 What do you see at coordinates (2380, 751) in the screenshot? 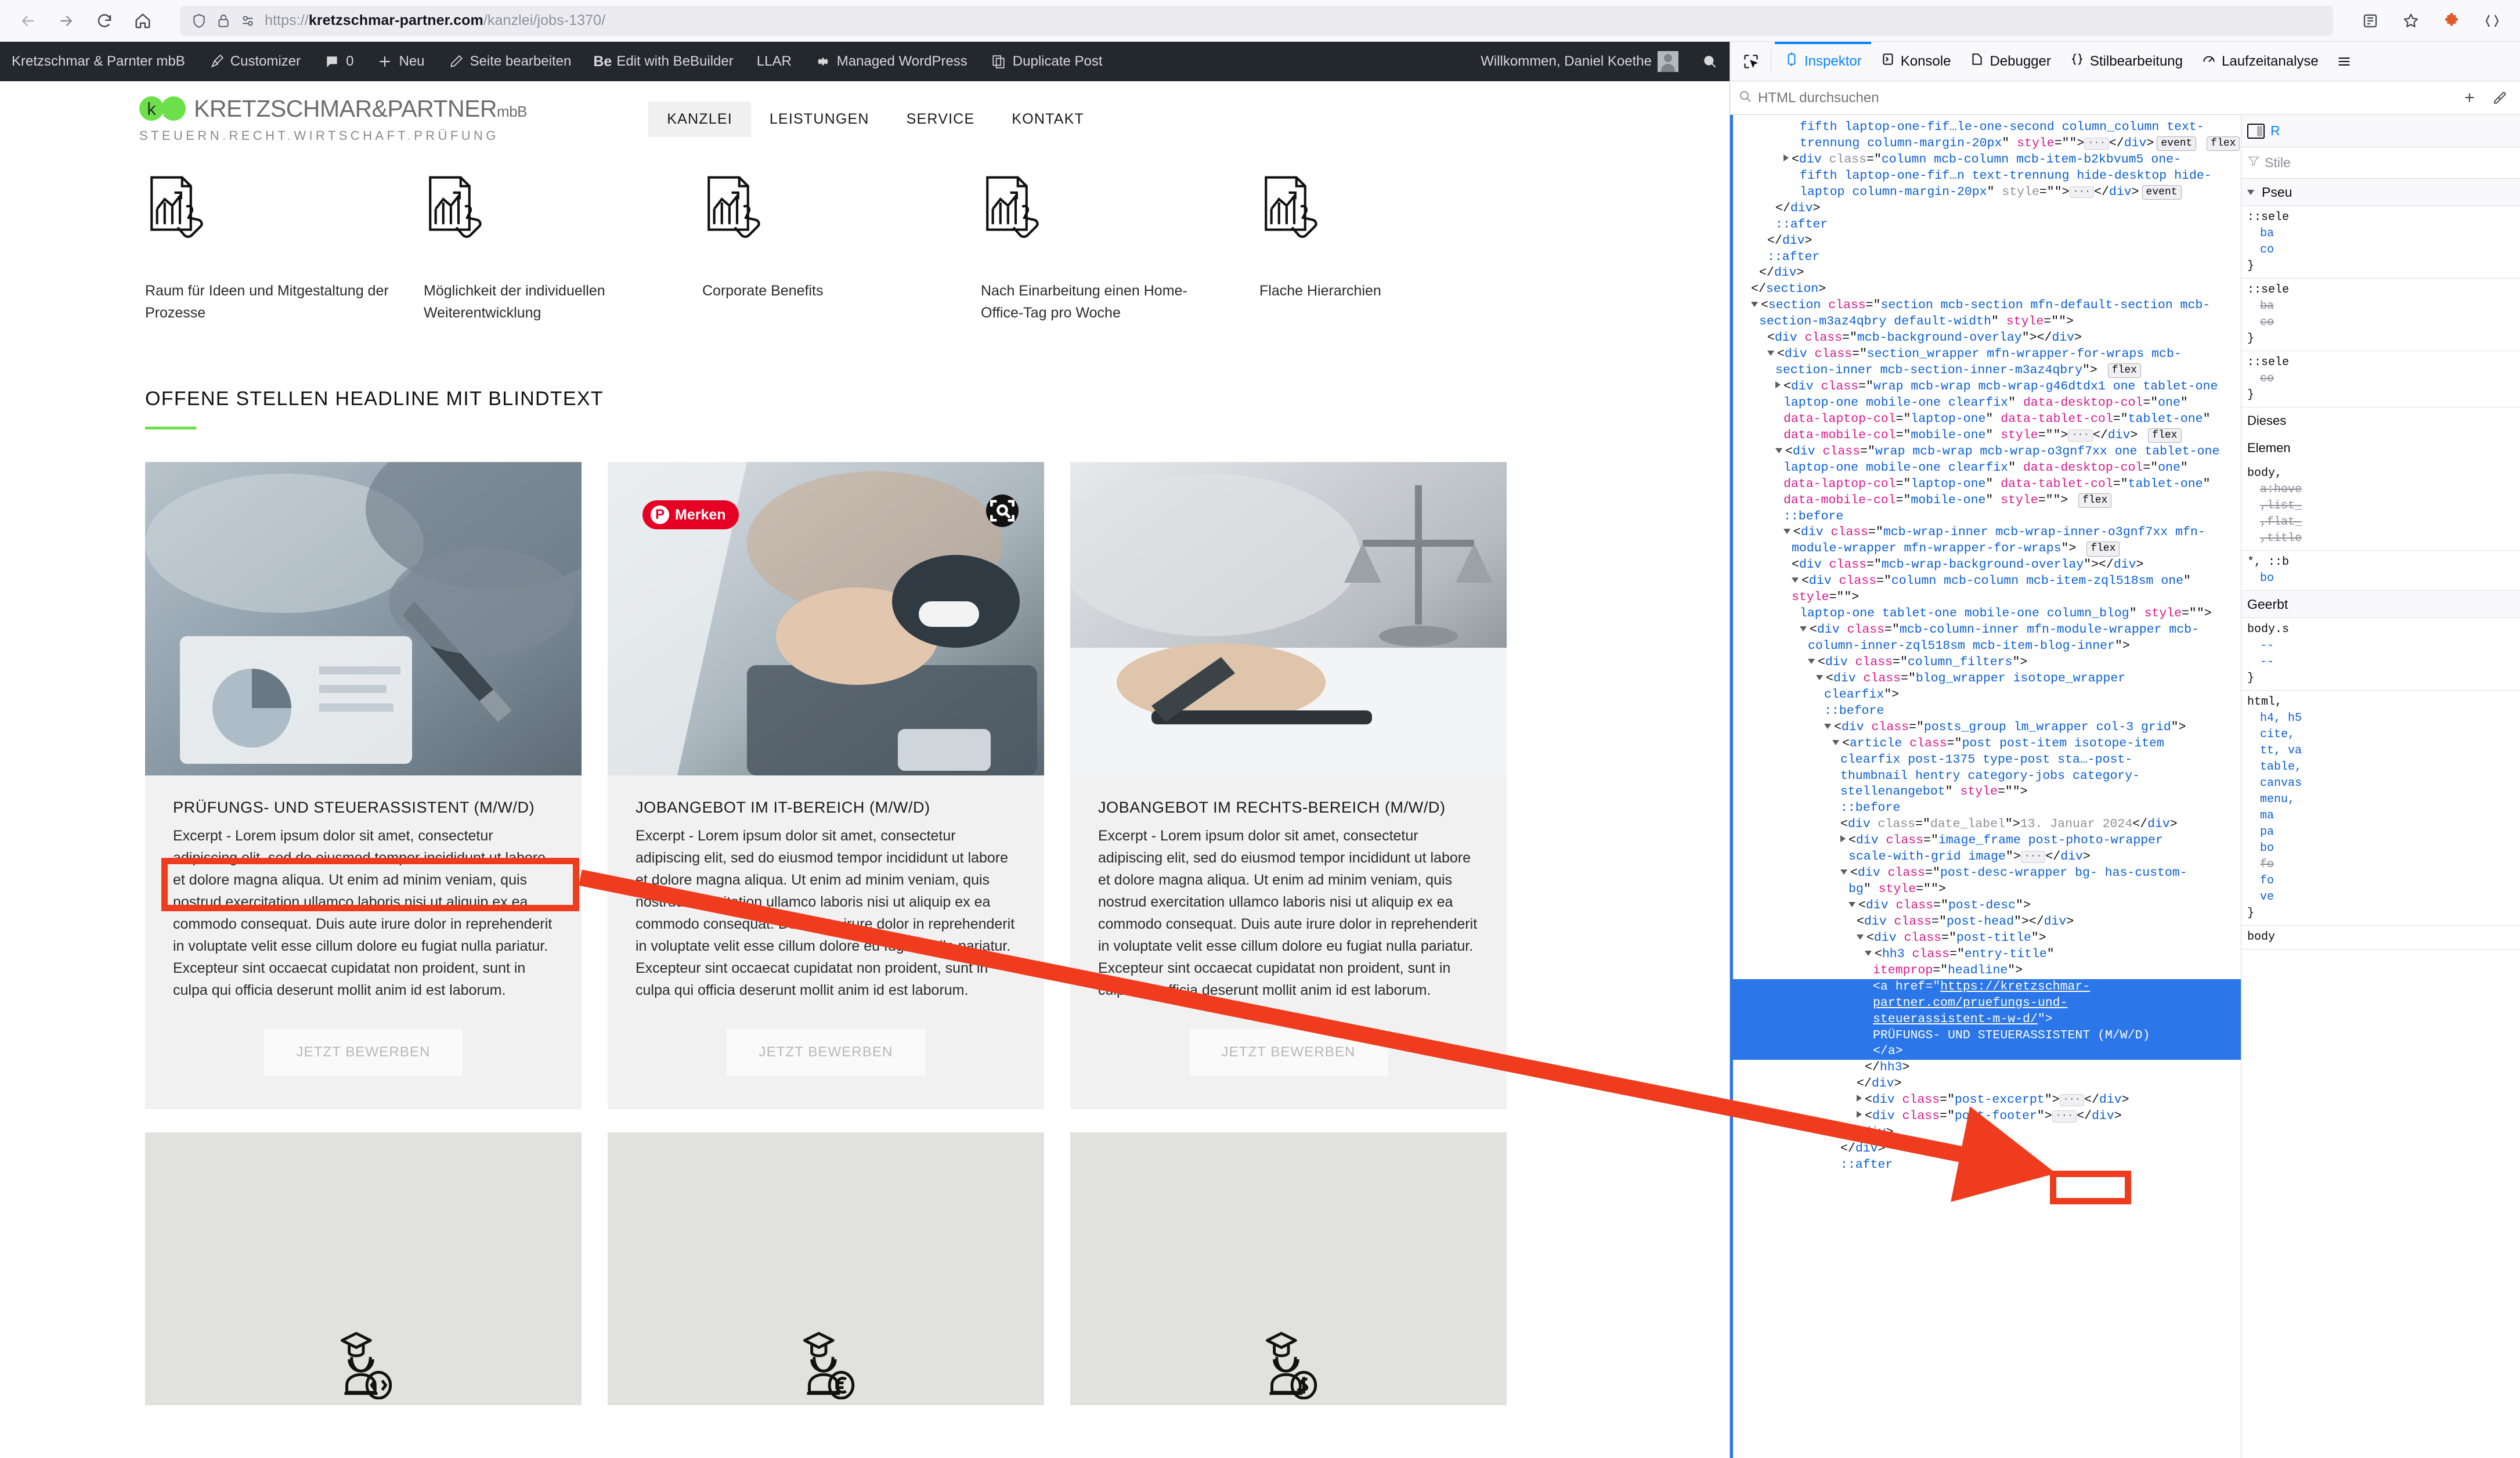
I see `css-selector-part: tt, va` at bounding box center [2380, 751].